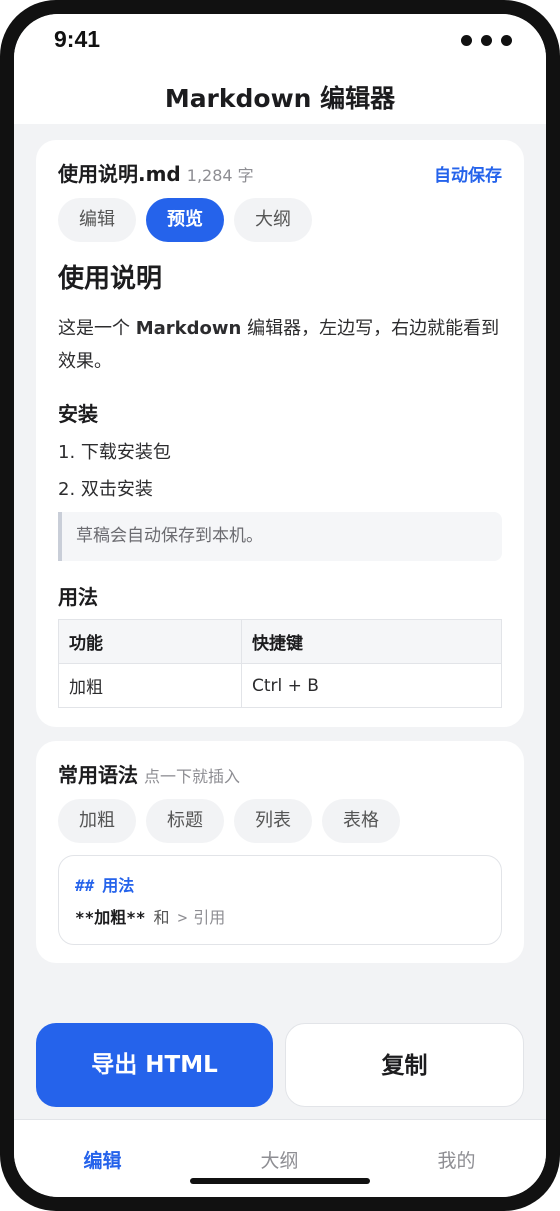 The image size is (560, 1211). I want to click on table-cell: Ctrl + B, so click(371, 685).